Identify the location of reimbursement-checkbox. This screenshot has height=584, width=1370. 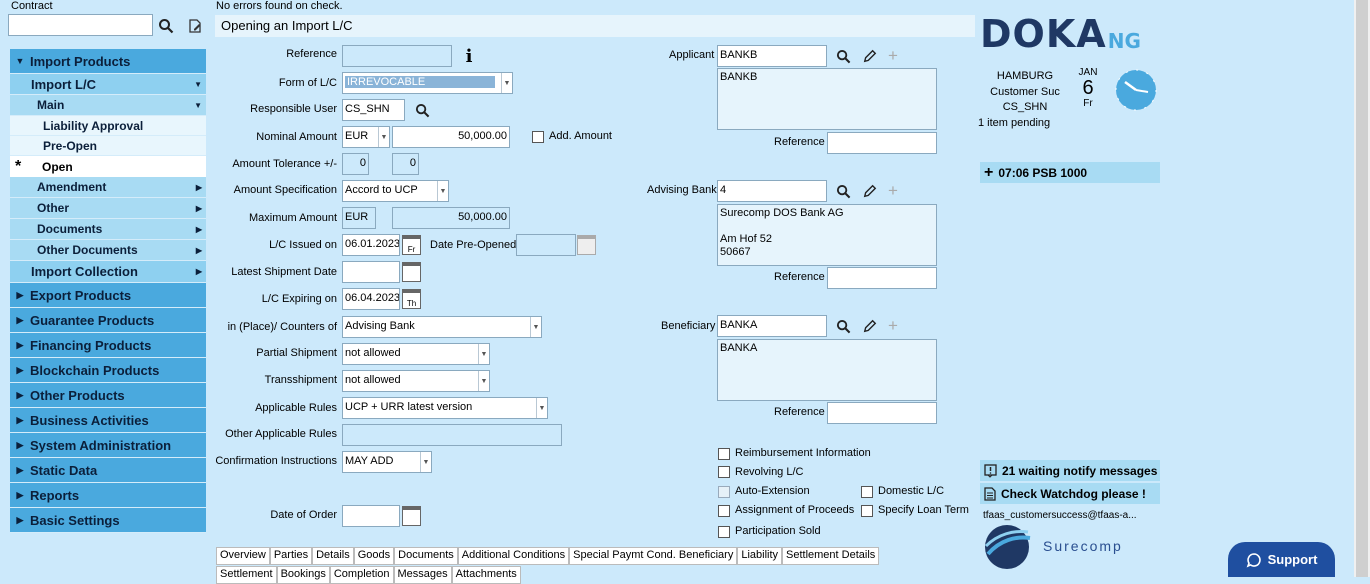
(724, 454).